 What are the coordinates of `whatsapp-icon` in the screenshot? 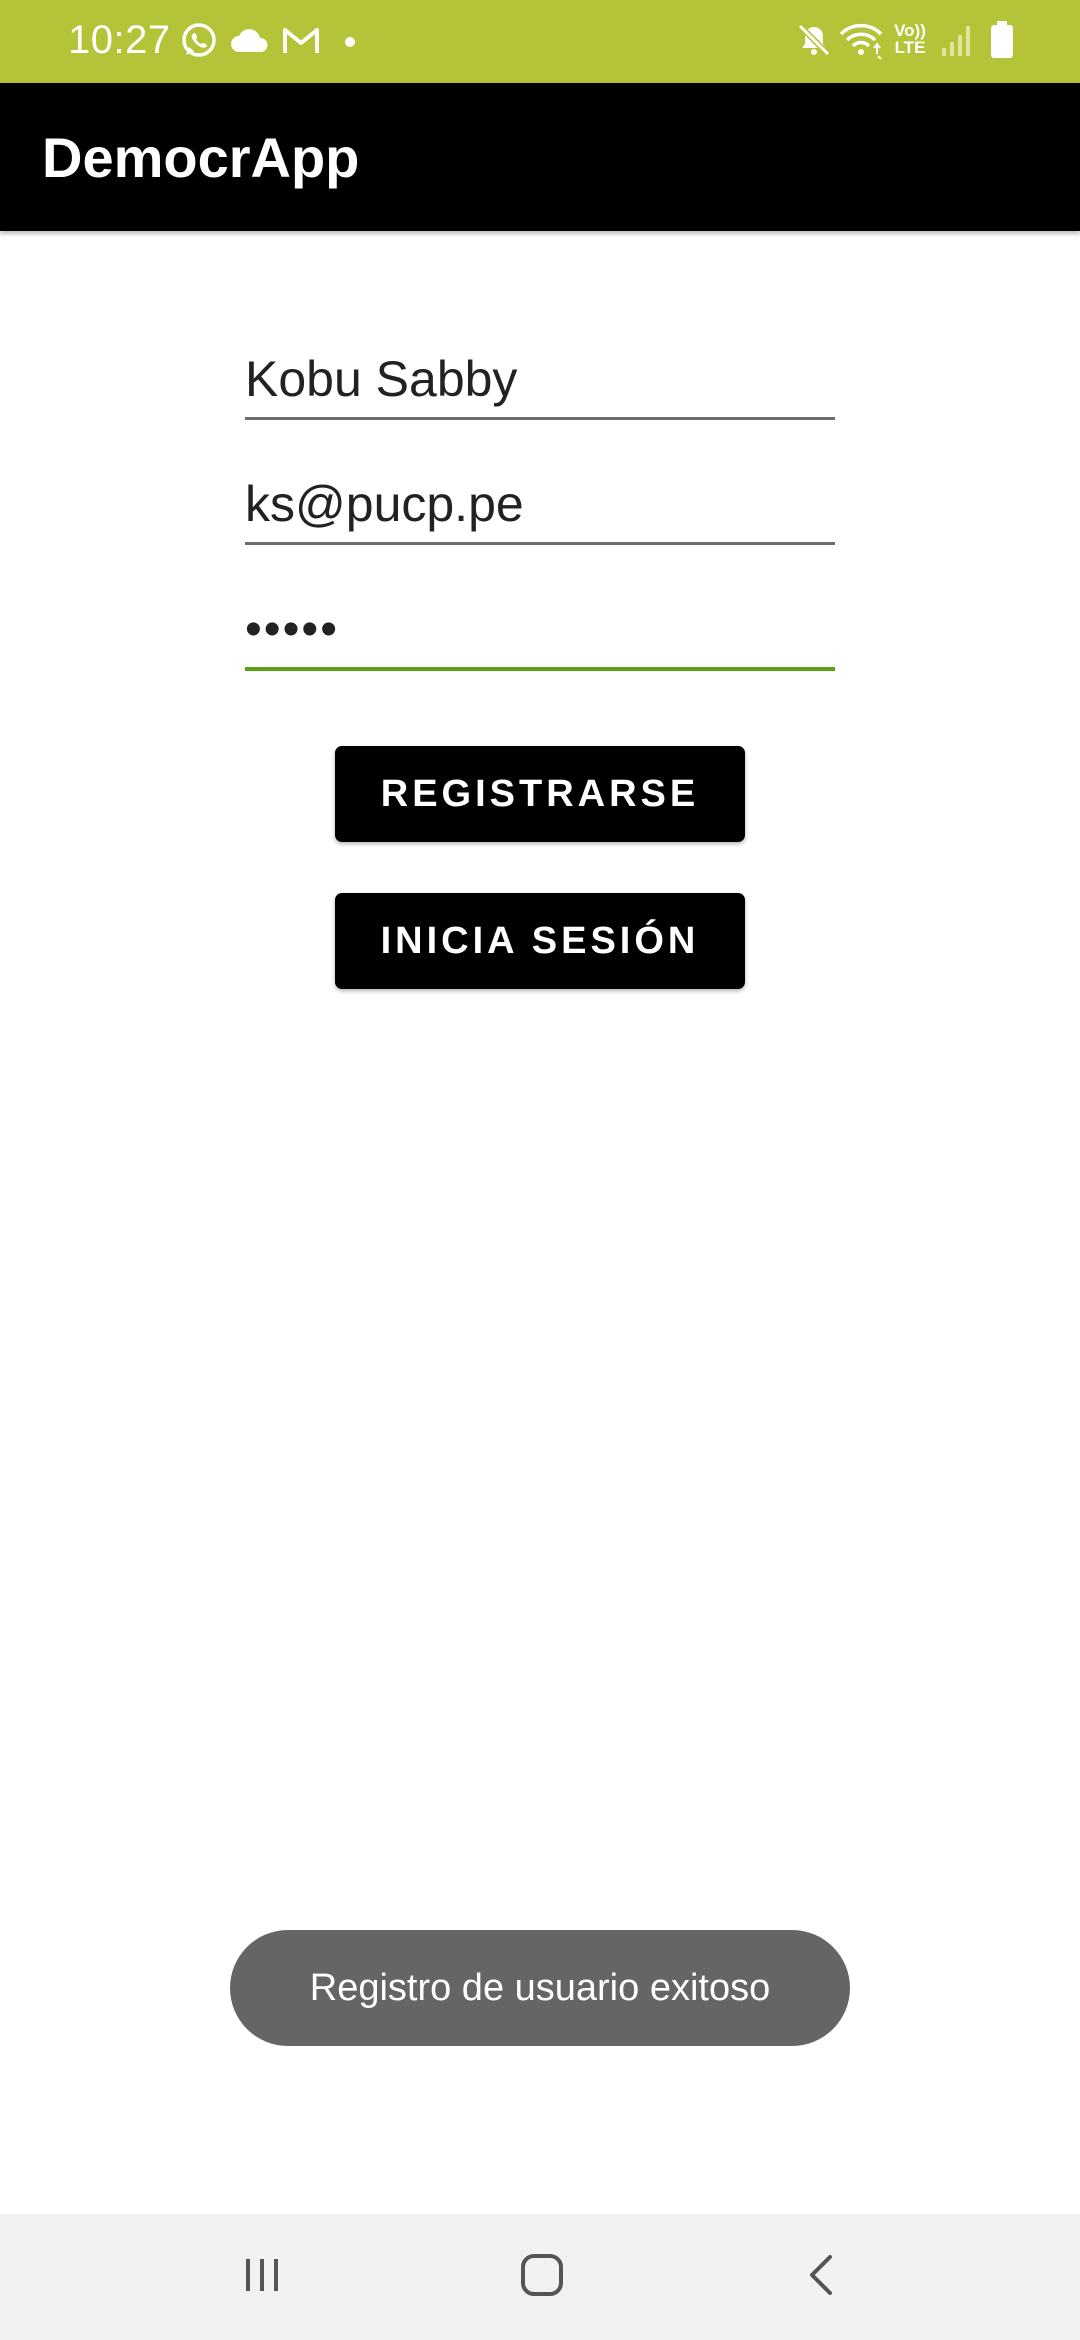 It's located at (199, 43).